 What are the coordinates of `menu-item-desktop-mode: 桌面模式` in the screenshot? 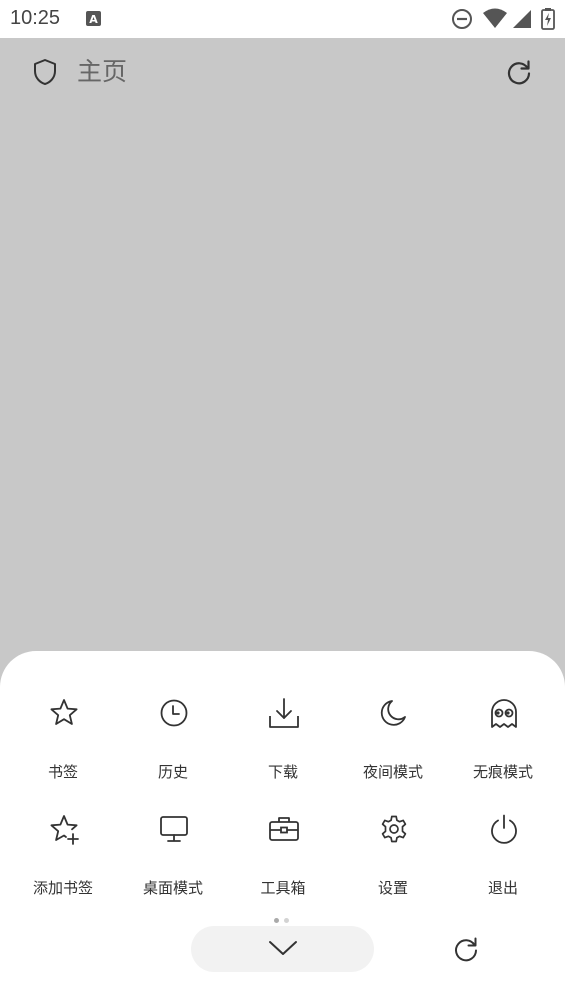 It's located at (173, 840).